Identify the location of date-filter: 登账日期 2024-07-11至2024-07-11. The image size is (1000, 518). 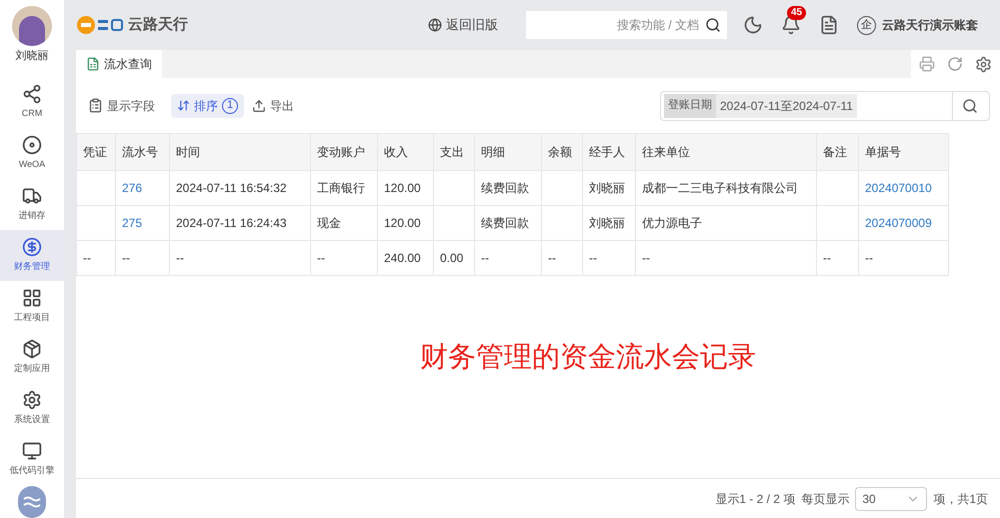
(825, 105).